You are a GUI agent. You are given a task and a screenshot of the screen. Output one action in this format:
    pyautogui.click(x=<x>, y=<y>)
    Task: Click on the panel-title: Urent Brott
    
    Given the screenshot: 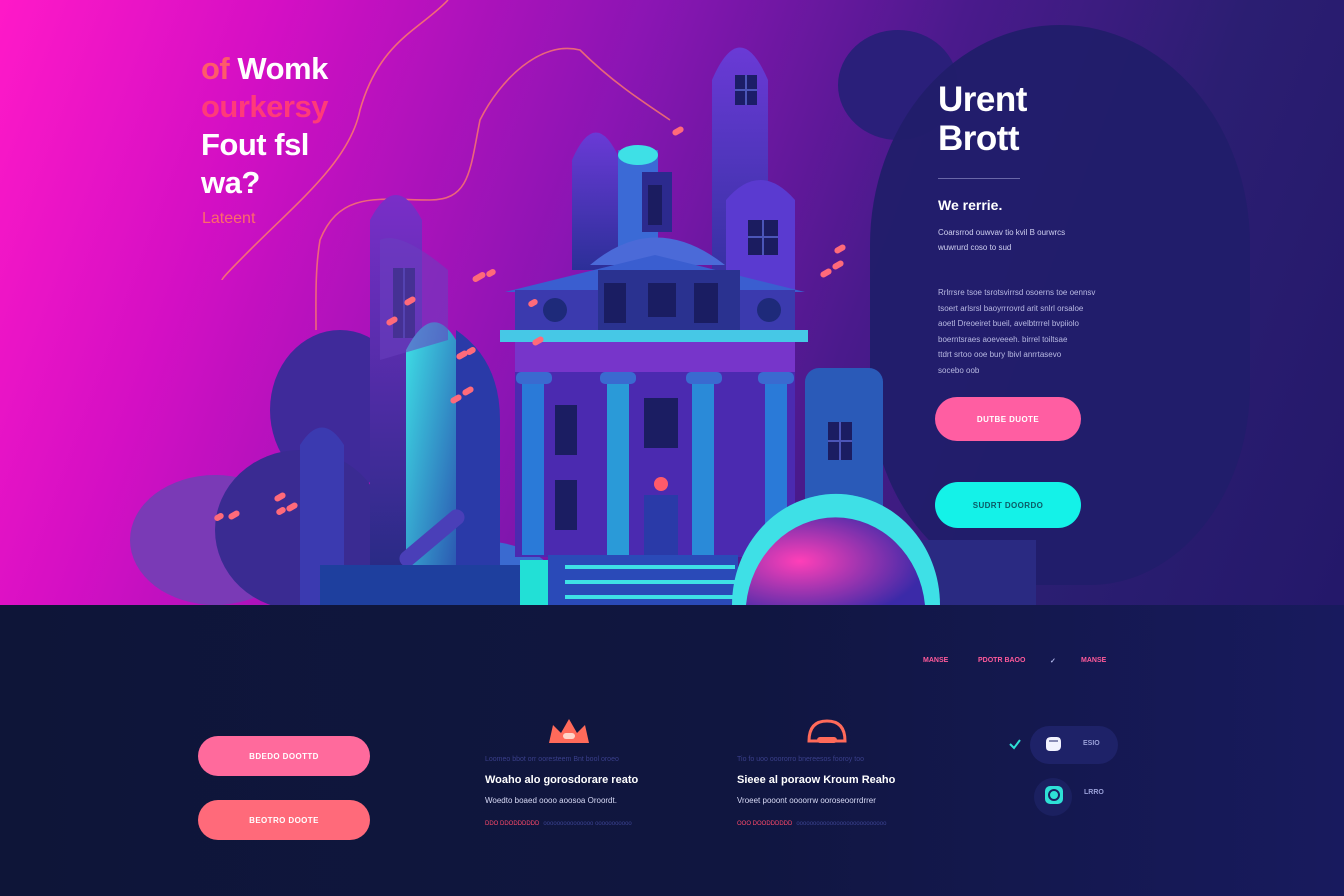 What is the action you would take?
    pyautogui.click(x=1033, y=119)
    